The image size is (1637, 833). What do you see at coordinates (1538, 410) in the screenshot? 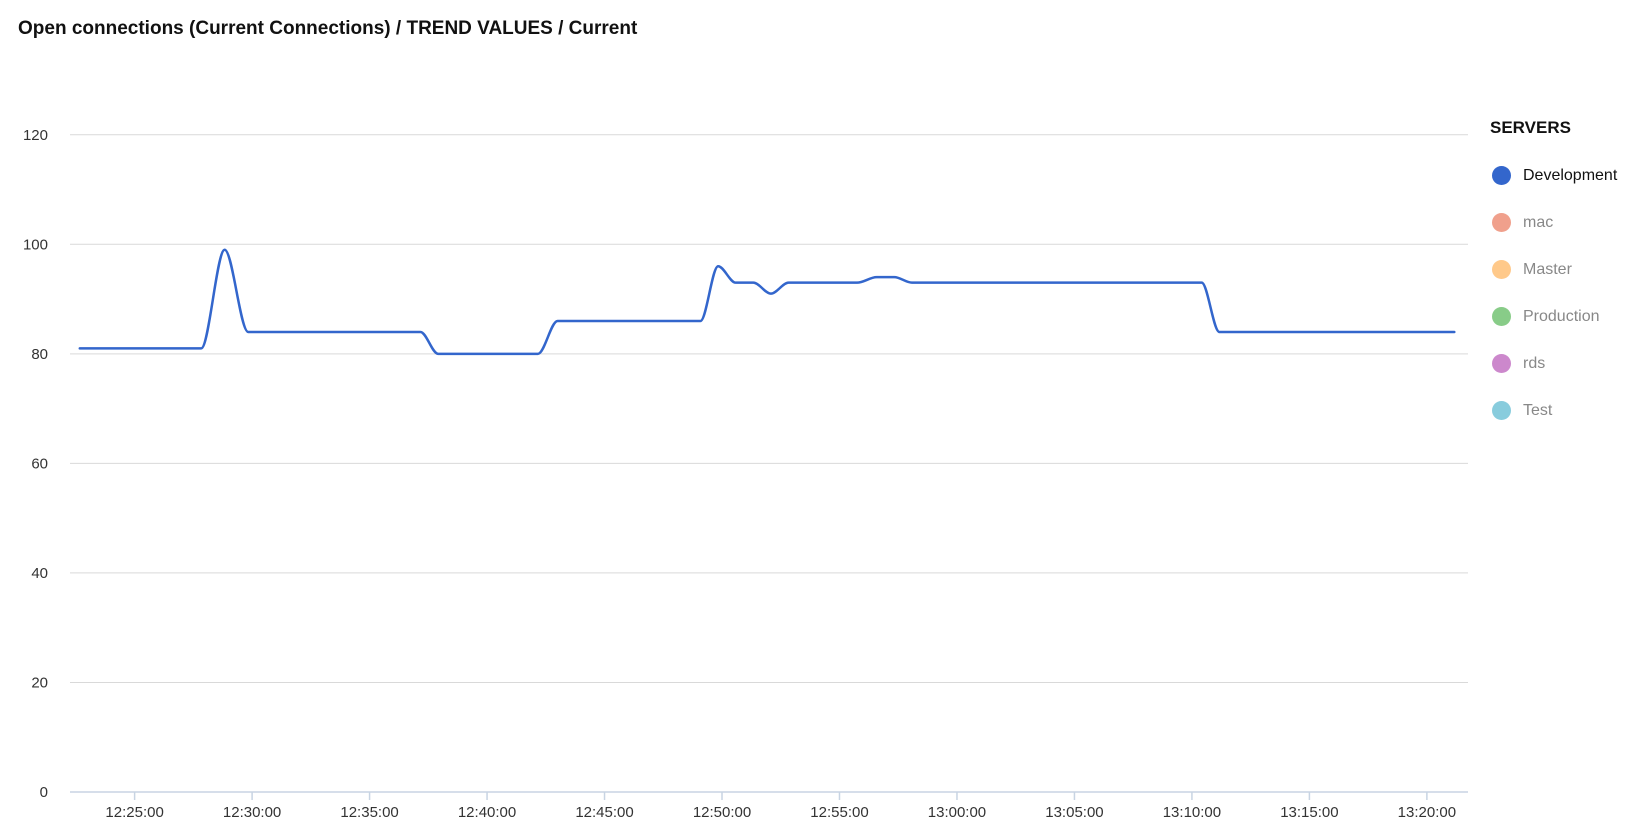
I see `legend-label: Test` at bounding box center [1538, 410].